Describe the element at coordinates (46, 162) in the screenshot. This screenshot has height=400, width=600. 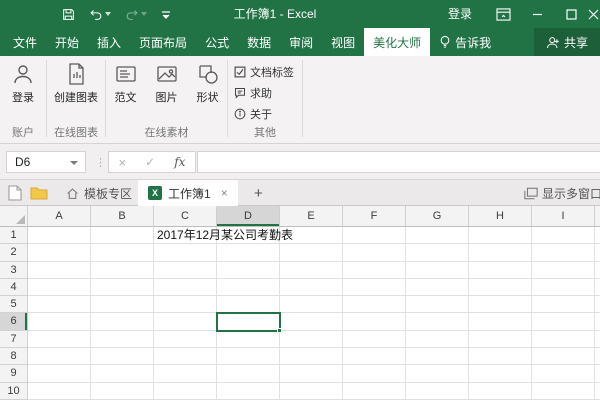
I see `name-box: D6` at that location.